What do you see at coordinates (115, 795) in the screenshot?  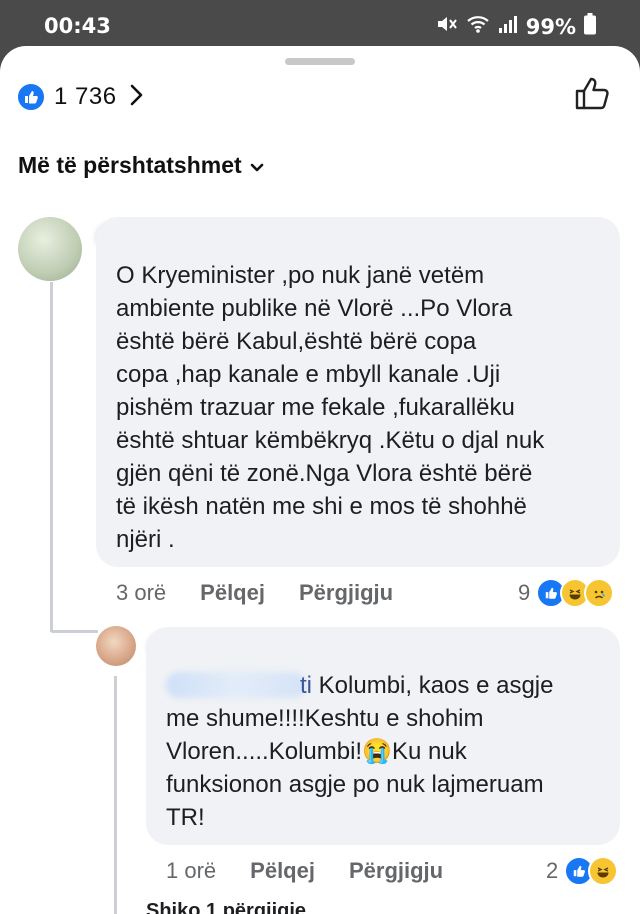 I see `reply-thread-line` at bounding box center [115, 795].